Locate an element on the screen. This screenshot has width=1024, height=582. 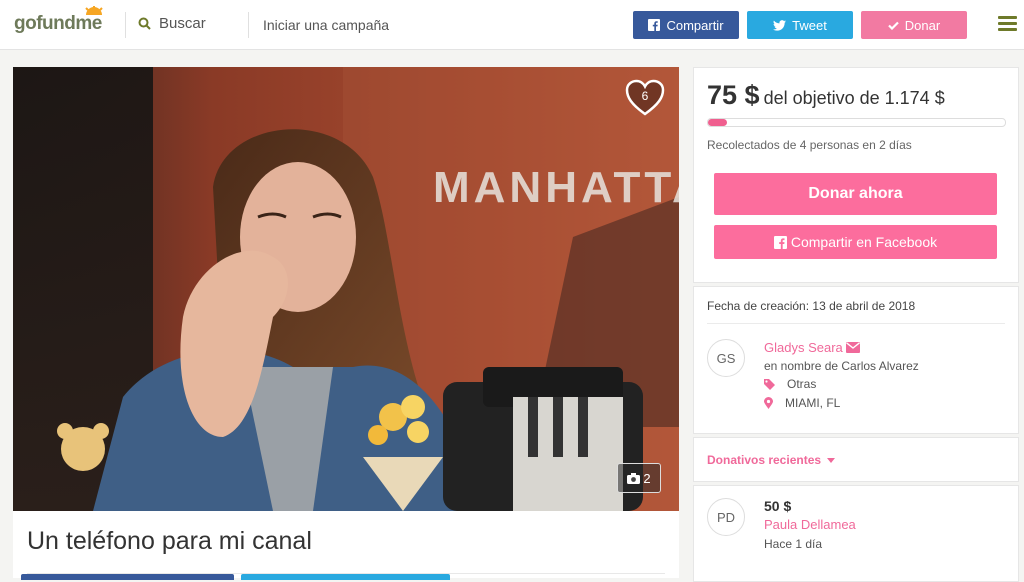
tweet-button: Tweet is located at coordinates (800, 25).